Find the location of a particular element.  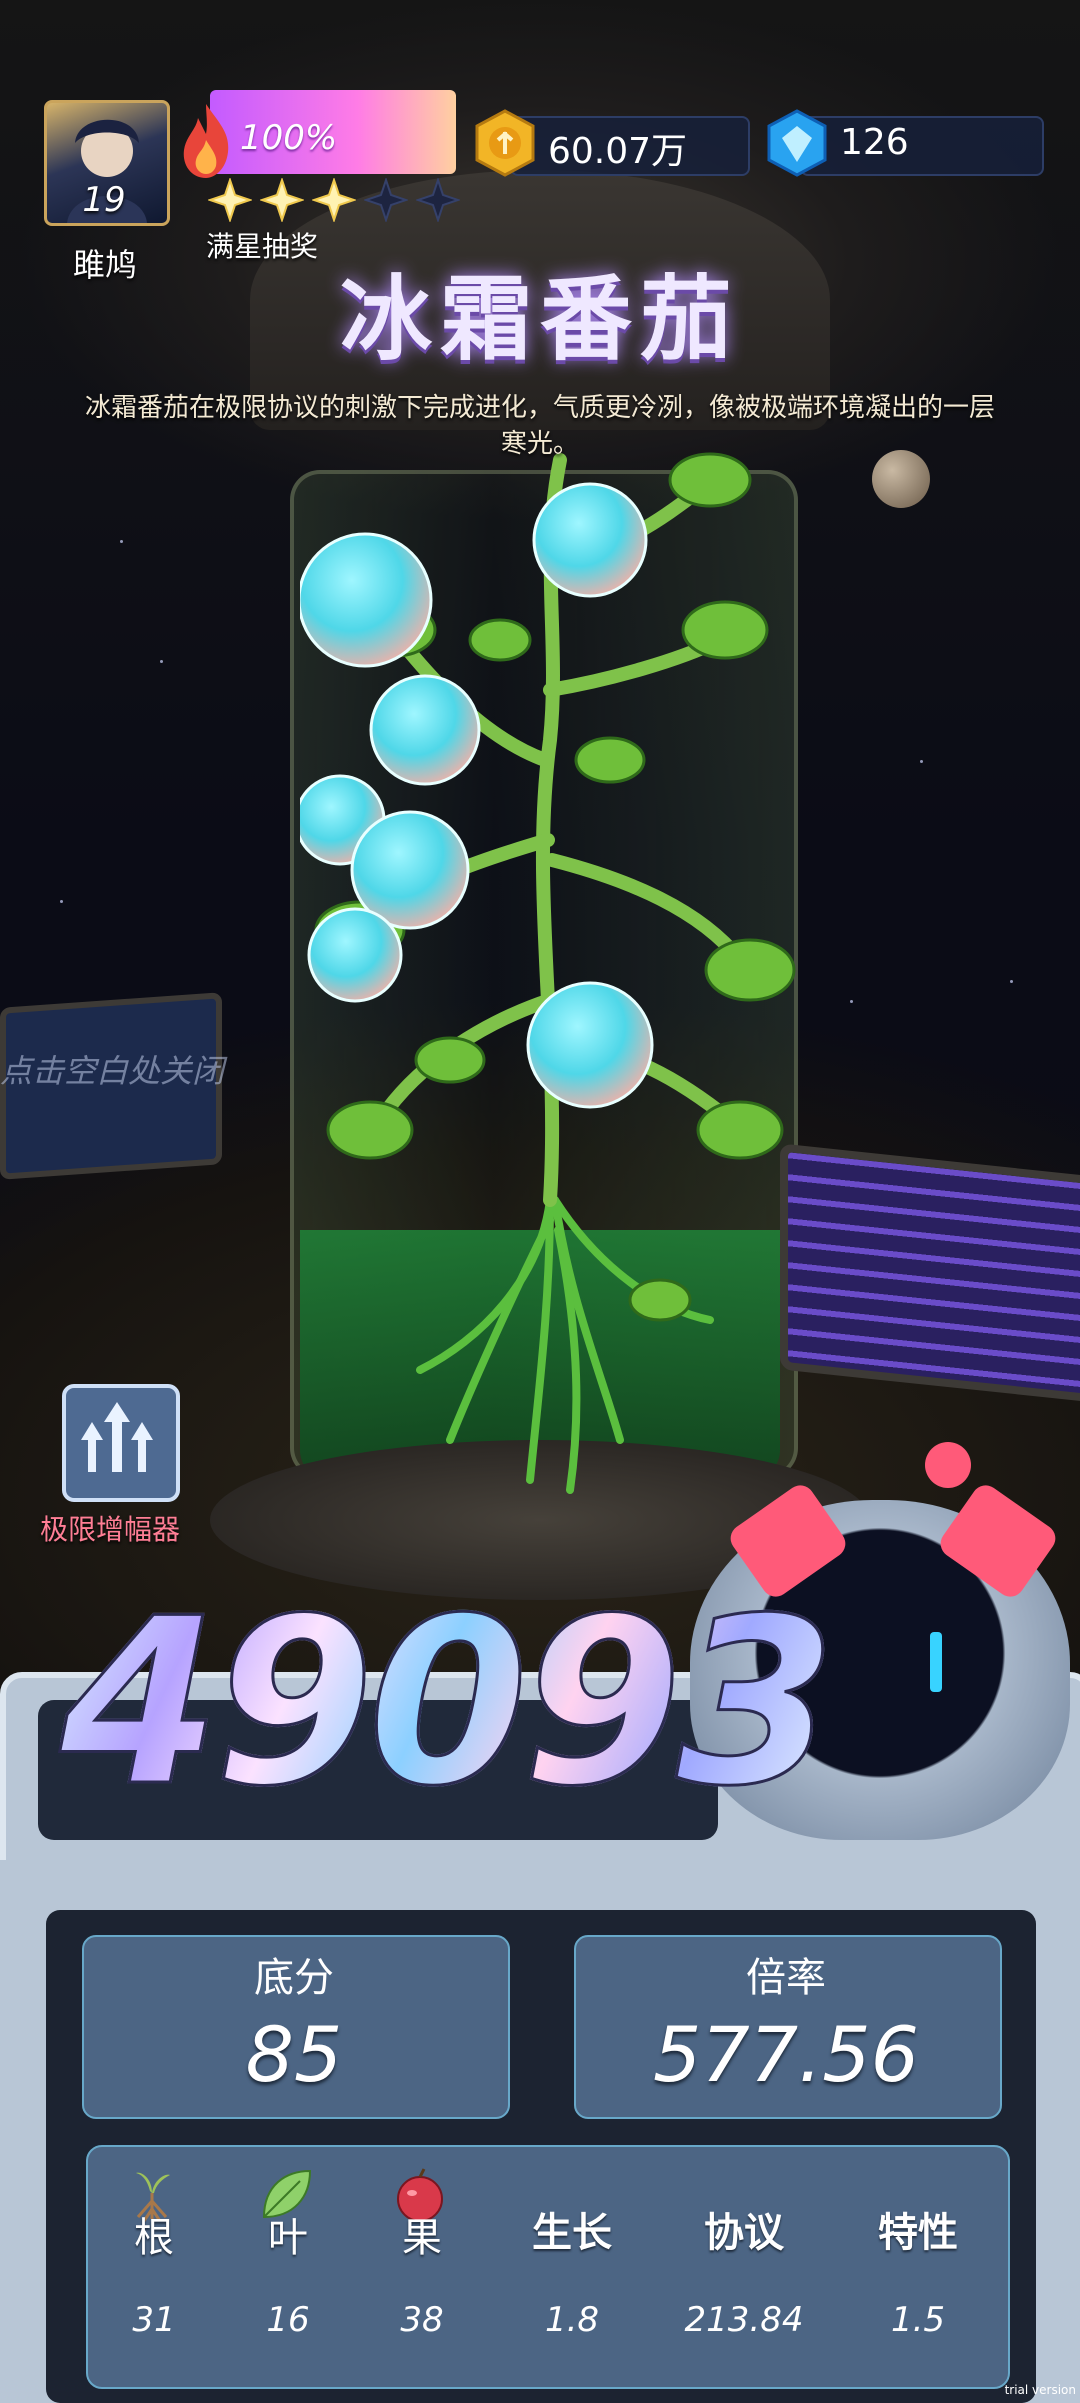

attributes-card is located at coordinates (548, 2267).